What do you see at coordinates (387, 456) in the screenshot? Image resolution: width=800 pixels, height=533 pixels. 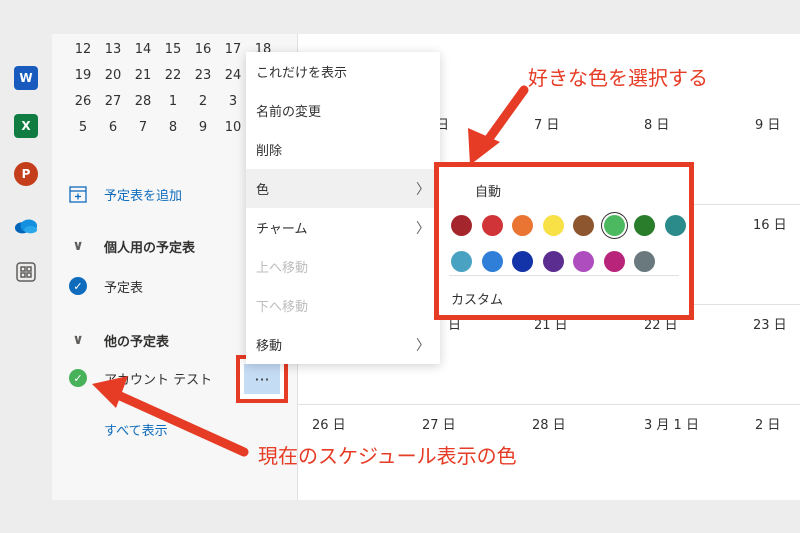 I see `annotation-current-color: 現在のスケジュール表示の色` at bounding box center [387, 456].